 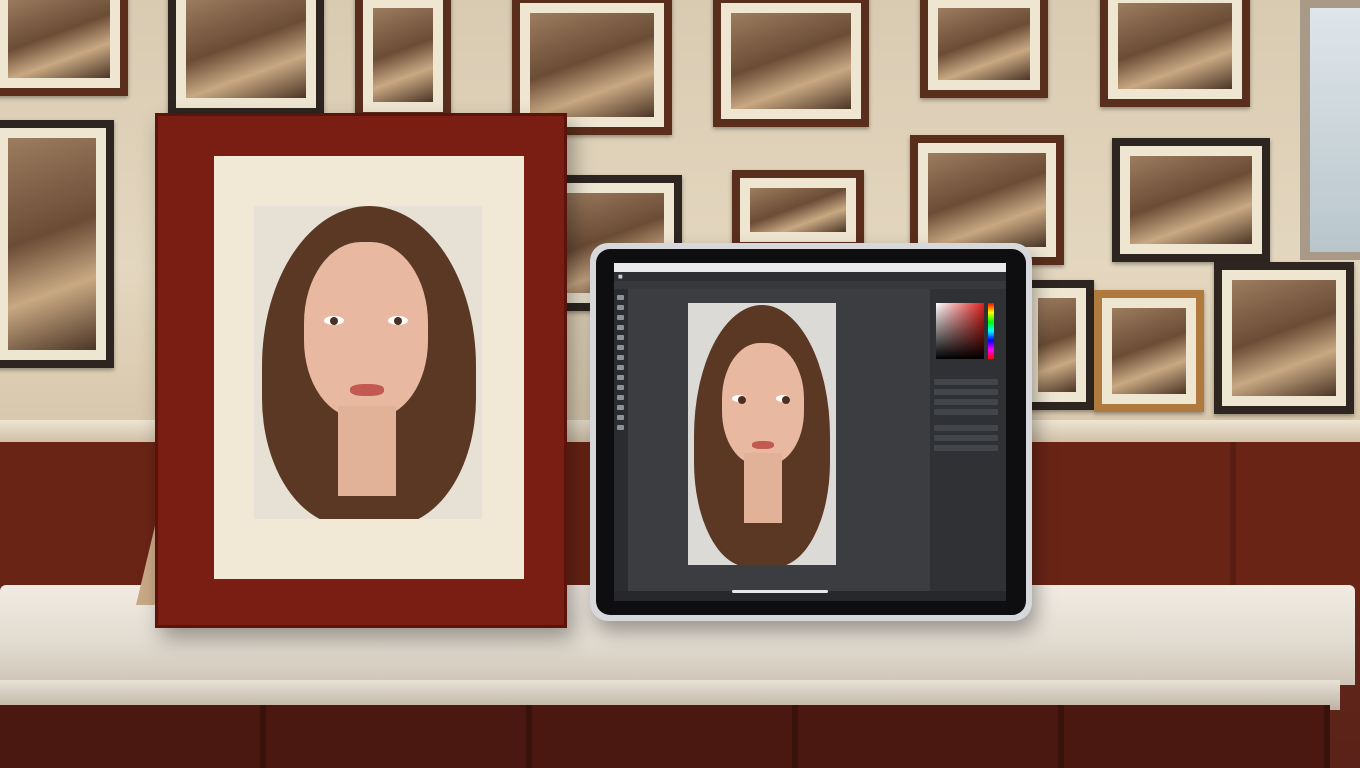 What do you see at coordinates (620, 307) in the screenshot?
I see `marquee-tool-icon` at bounding box center [620, 307].